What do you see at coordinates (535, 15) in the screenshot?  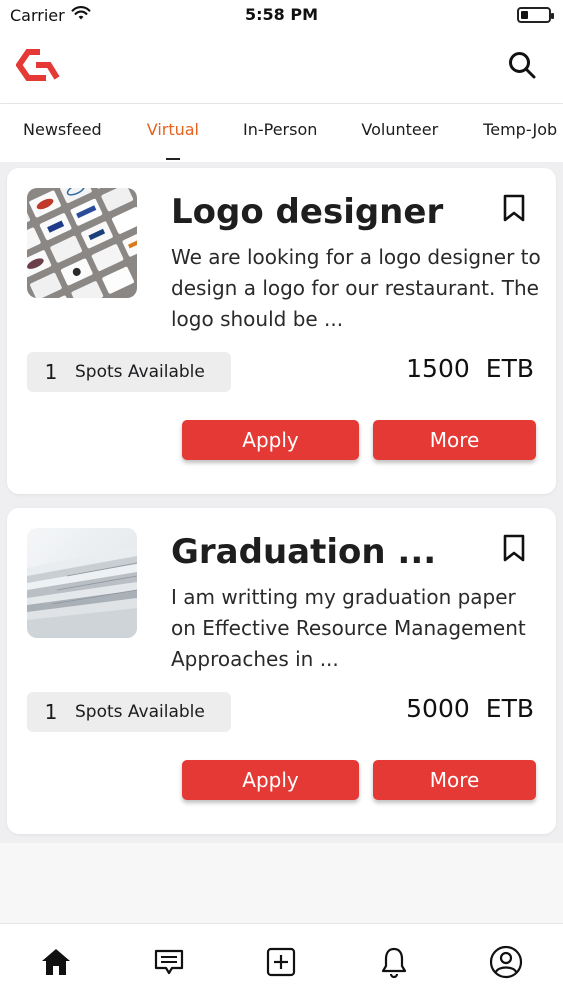 I see `battery-icon` at bounding box center [535, 15].